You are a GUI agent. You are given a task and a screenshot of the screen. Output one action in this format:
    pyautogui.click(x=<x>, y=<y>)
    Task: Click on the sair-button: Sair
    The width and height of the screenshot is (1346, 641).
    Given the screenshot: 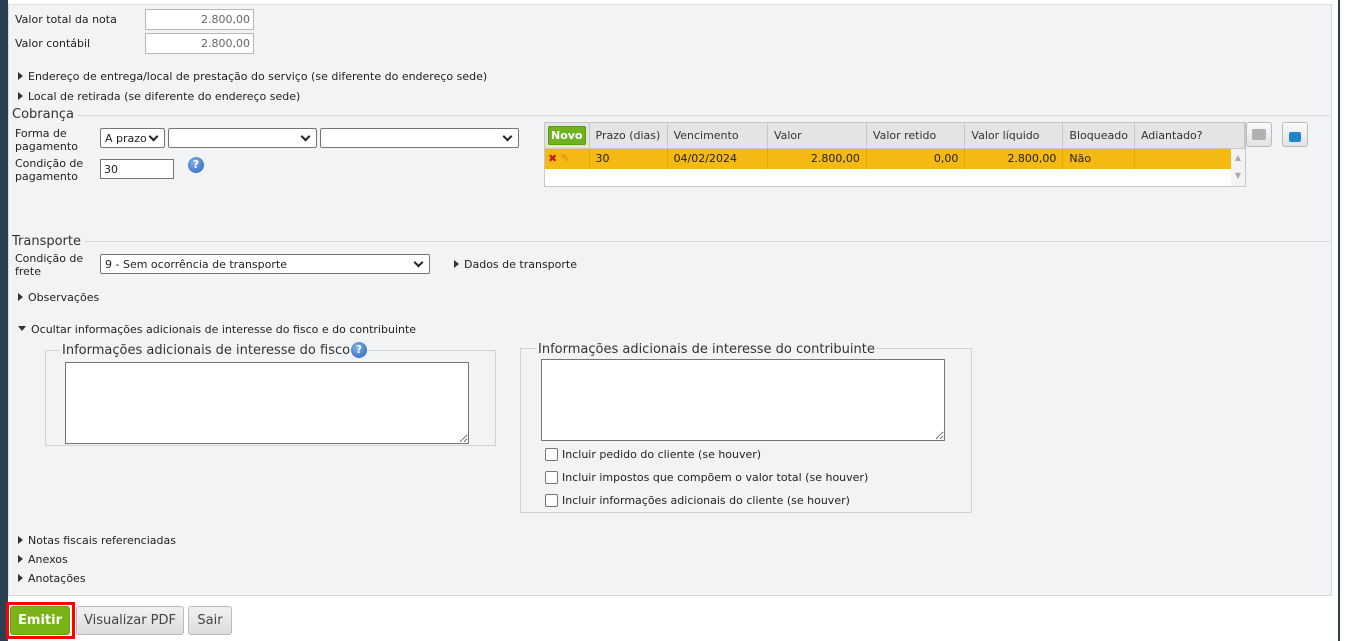 What is the action you would take?
    pyautogui.click(x=210, y=620)
    